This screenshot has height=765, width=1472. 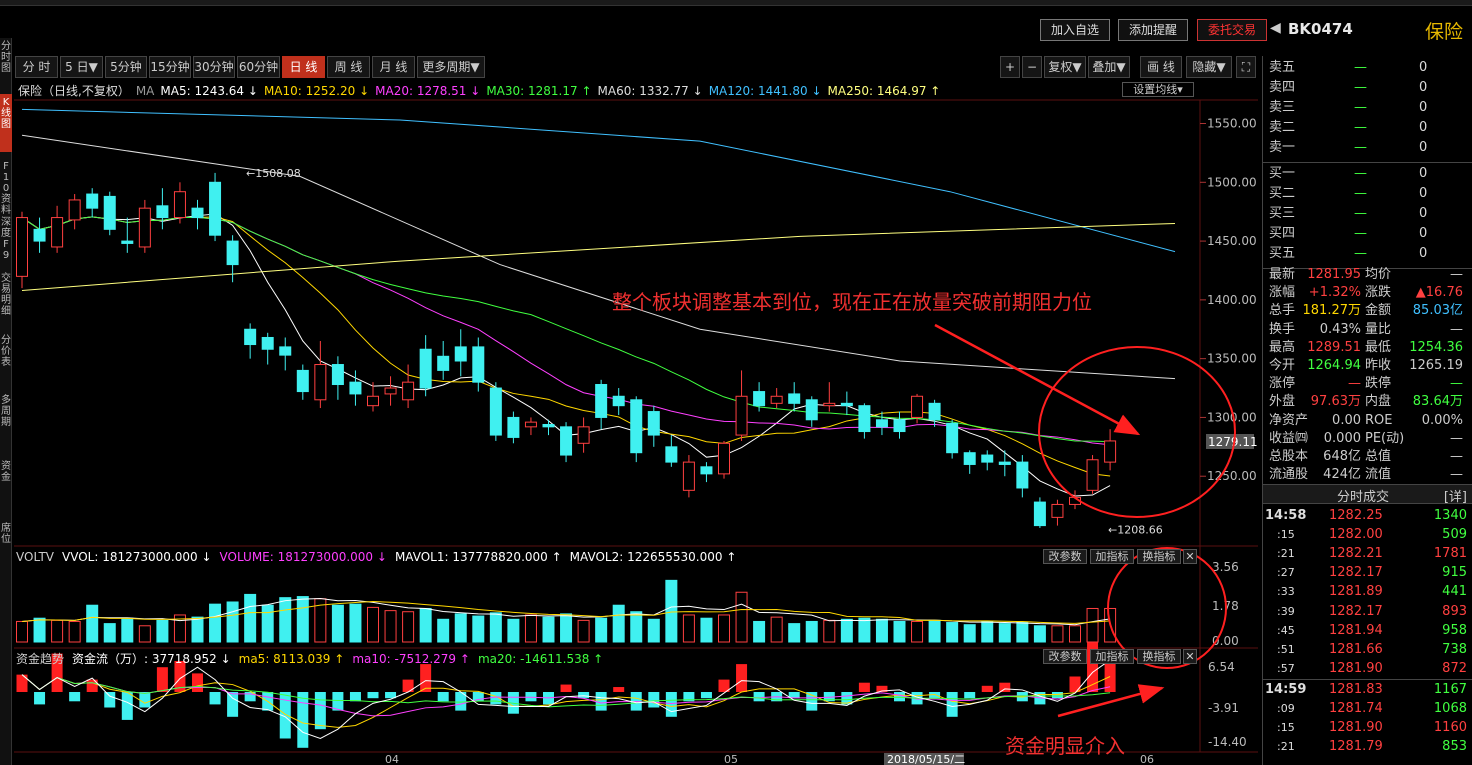 I want to click on price-label-1: 1500.00, so click(x=1232, y=182).